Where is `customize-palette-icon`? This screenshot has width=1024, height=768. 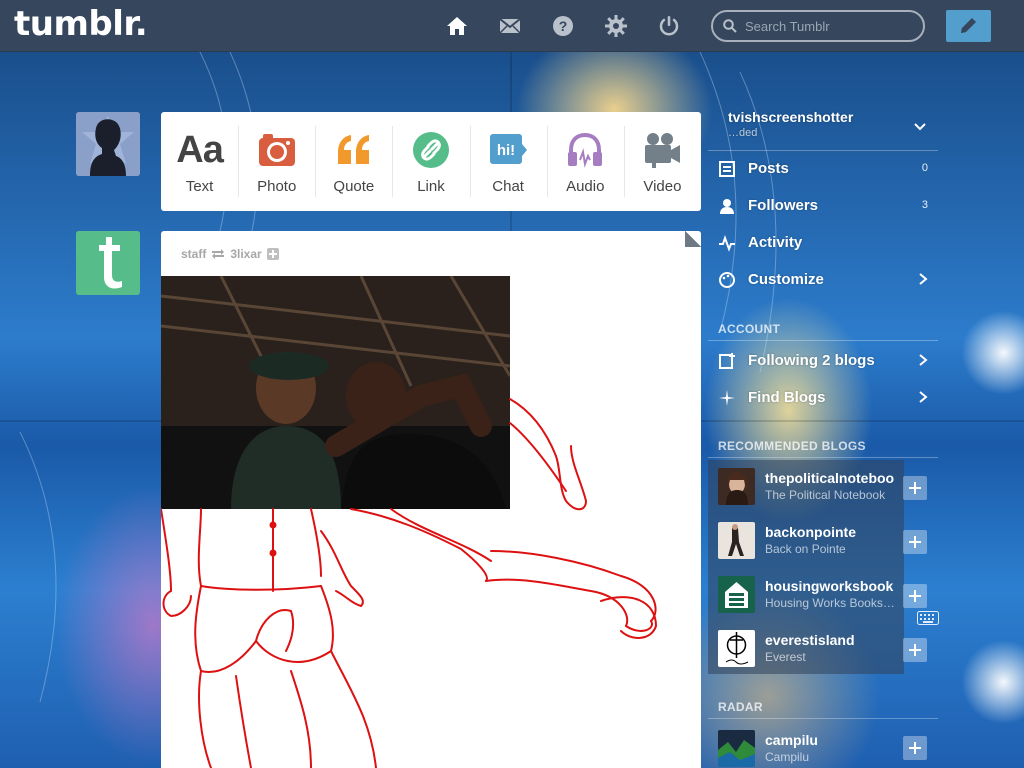
customize-palette-icon is located at coordinates (727, 280).